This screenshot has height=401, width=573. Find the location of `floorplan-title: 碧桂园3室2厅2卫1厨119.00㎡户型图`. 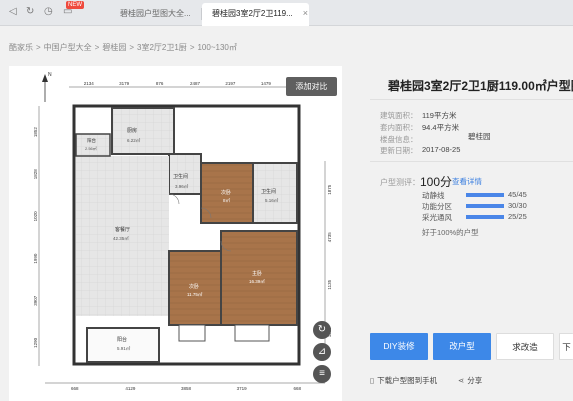

floorplan-title: 碧桂园3室2厅2卫1厨119.00㎡户型图 is located at coordinates (480, 86).